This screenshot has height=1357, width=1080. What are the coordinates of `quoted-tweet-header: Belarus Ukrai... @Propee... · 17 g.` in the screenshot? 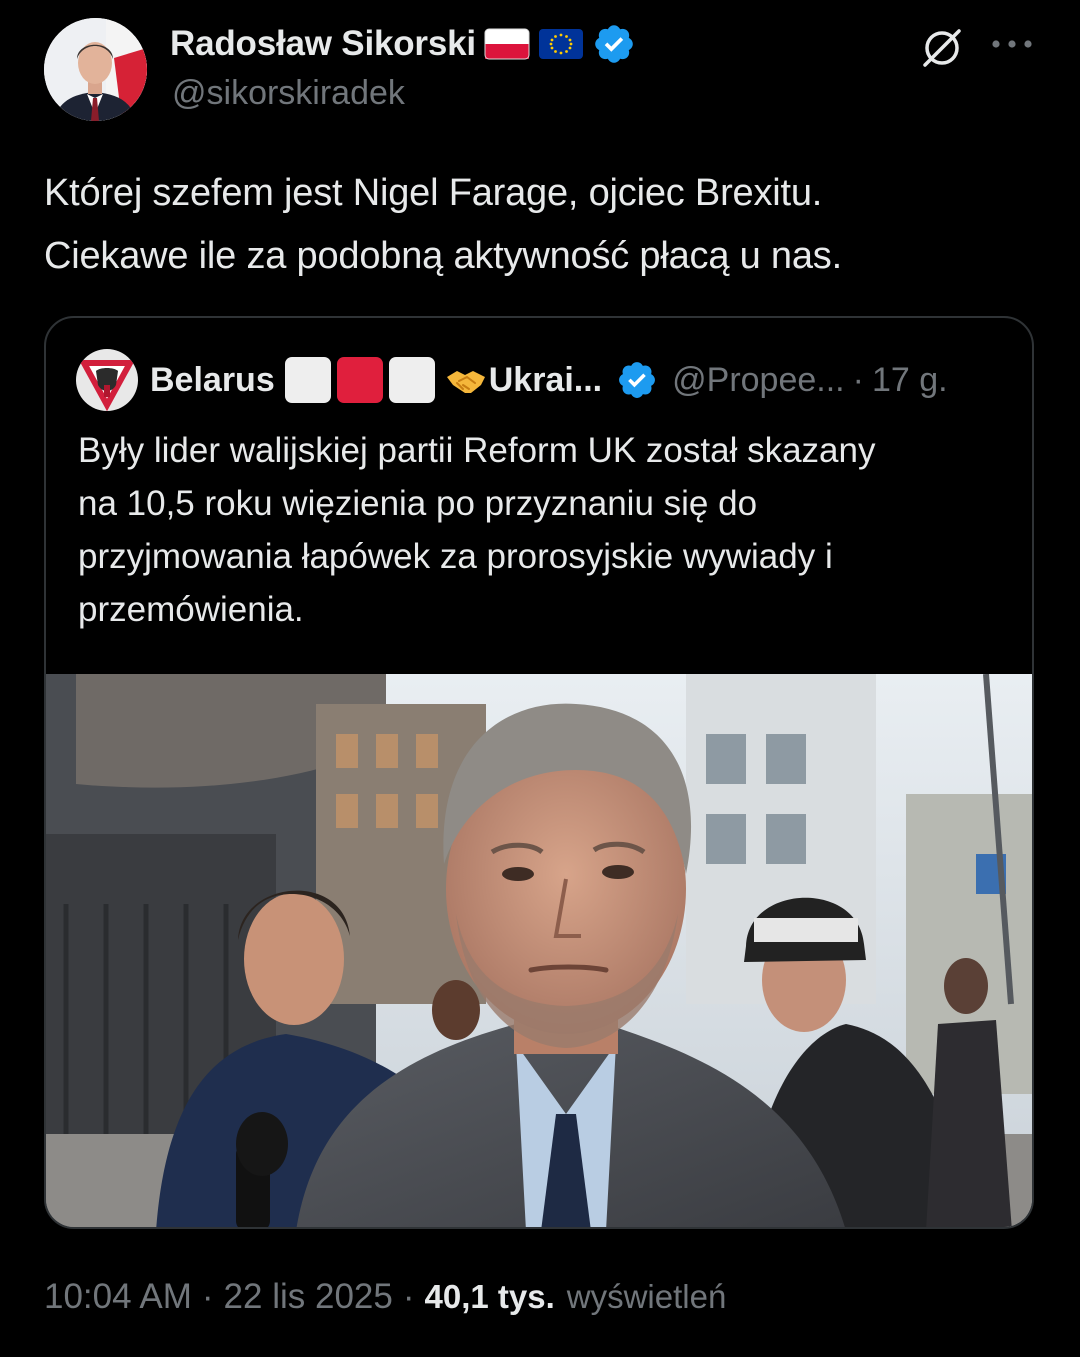 It's located at (512, 380).